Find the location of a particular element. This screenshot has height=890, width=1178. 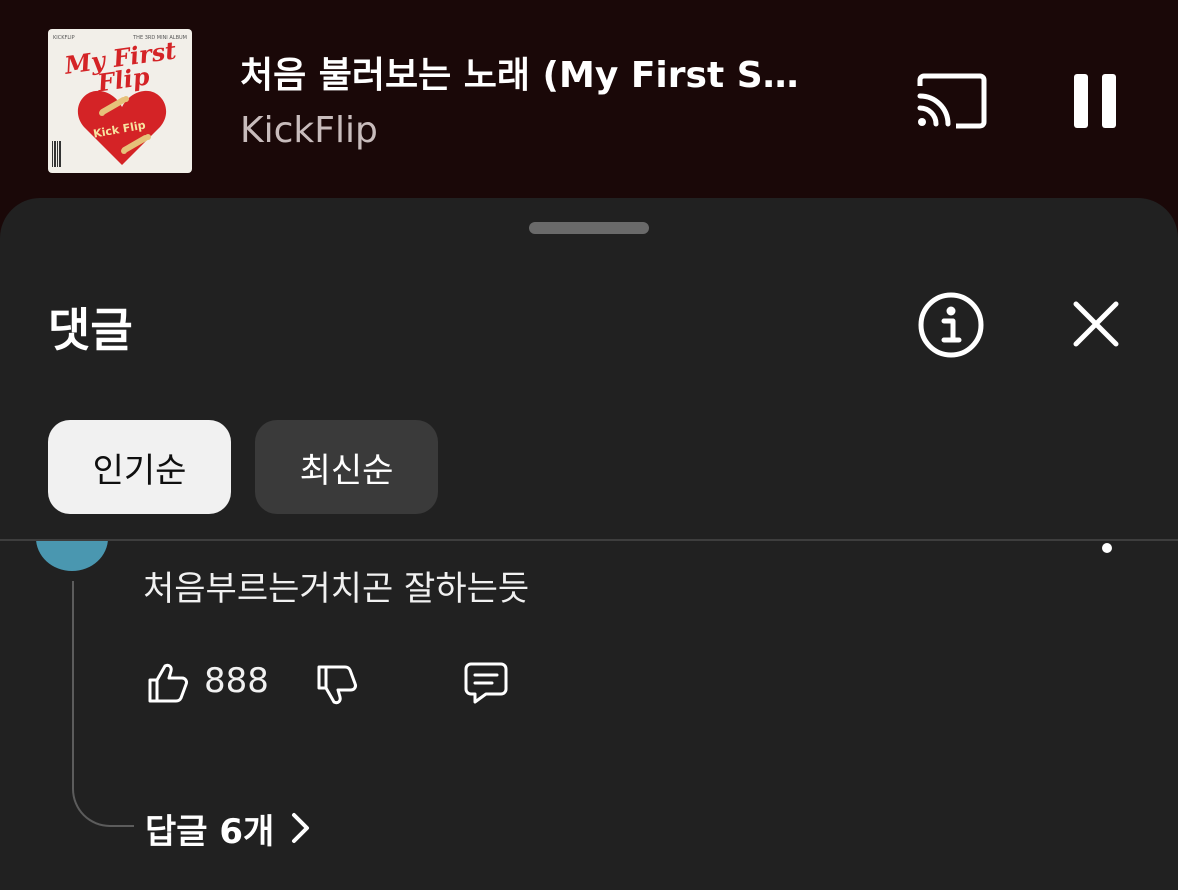

thumbs-down-icon is located at coordinates (337, 685).